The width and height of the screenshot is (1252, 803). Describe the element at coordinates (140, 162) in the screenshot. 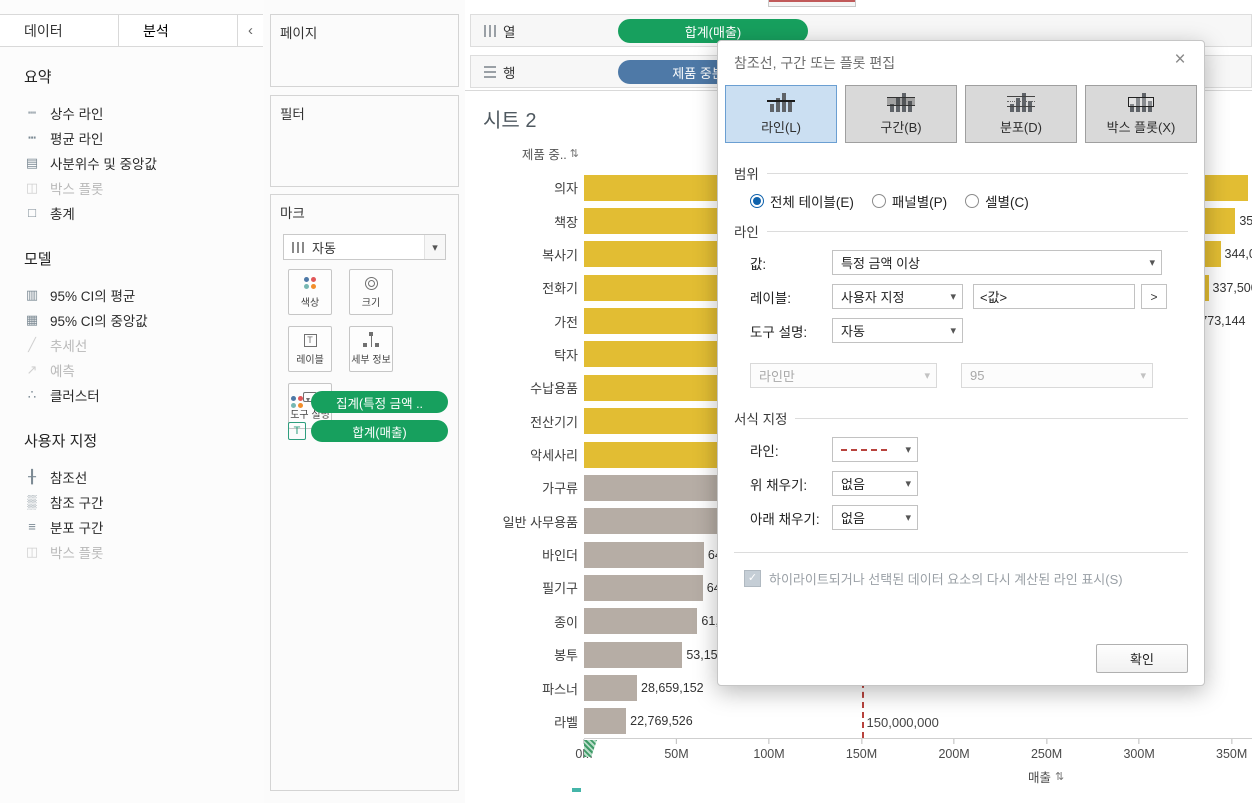

I see `analysis-item: ▤ 사분위수 및 중앙값` at that location.